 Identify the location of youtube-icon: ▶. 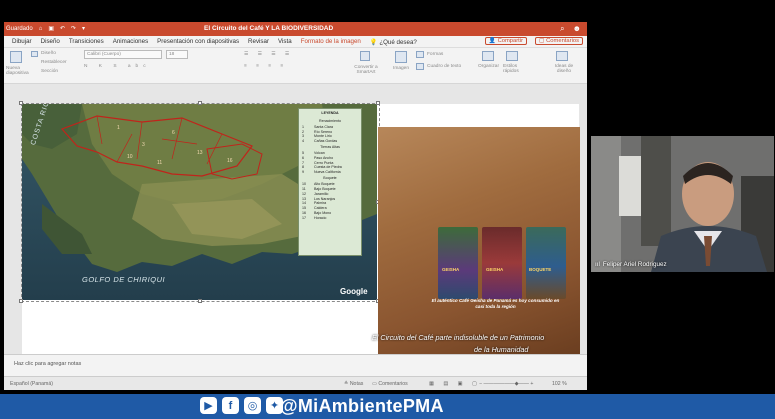
(208, 405).